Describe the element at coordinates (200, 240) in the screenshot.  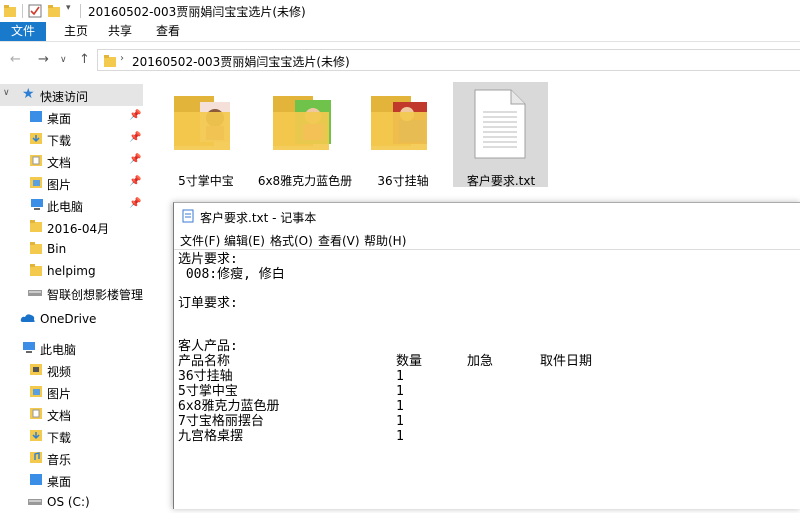
I see `menu-file: 文件(F)` at that location.